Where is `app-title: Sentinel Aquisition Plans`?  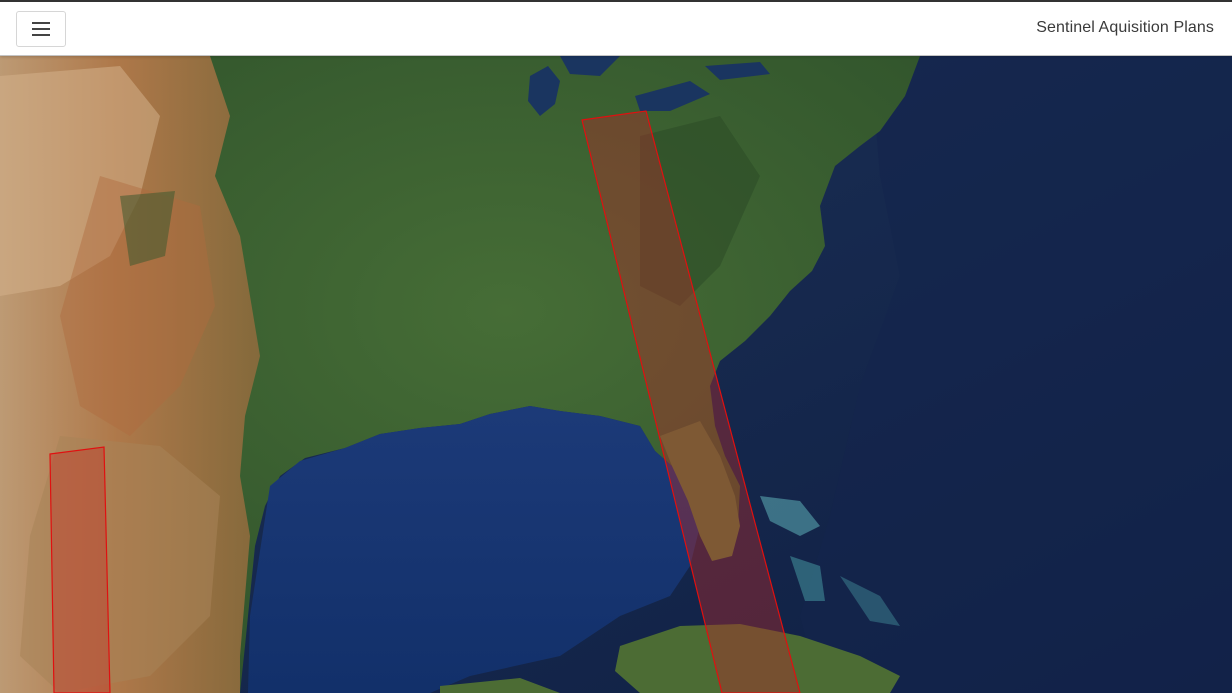 app-title: Sentinel Aquisition Plans is located at coordinates (1125, 27).